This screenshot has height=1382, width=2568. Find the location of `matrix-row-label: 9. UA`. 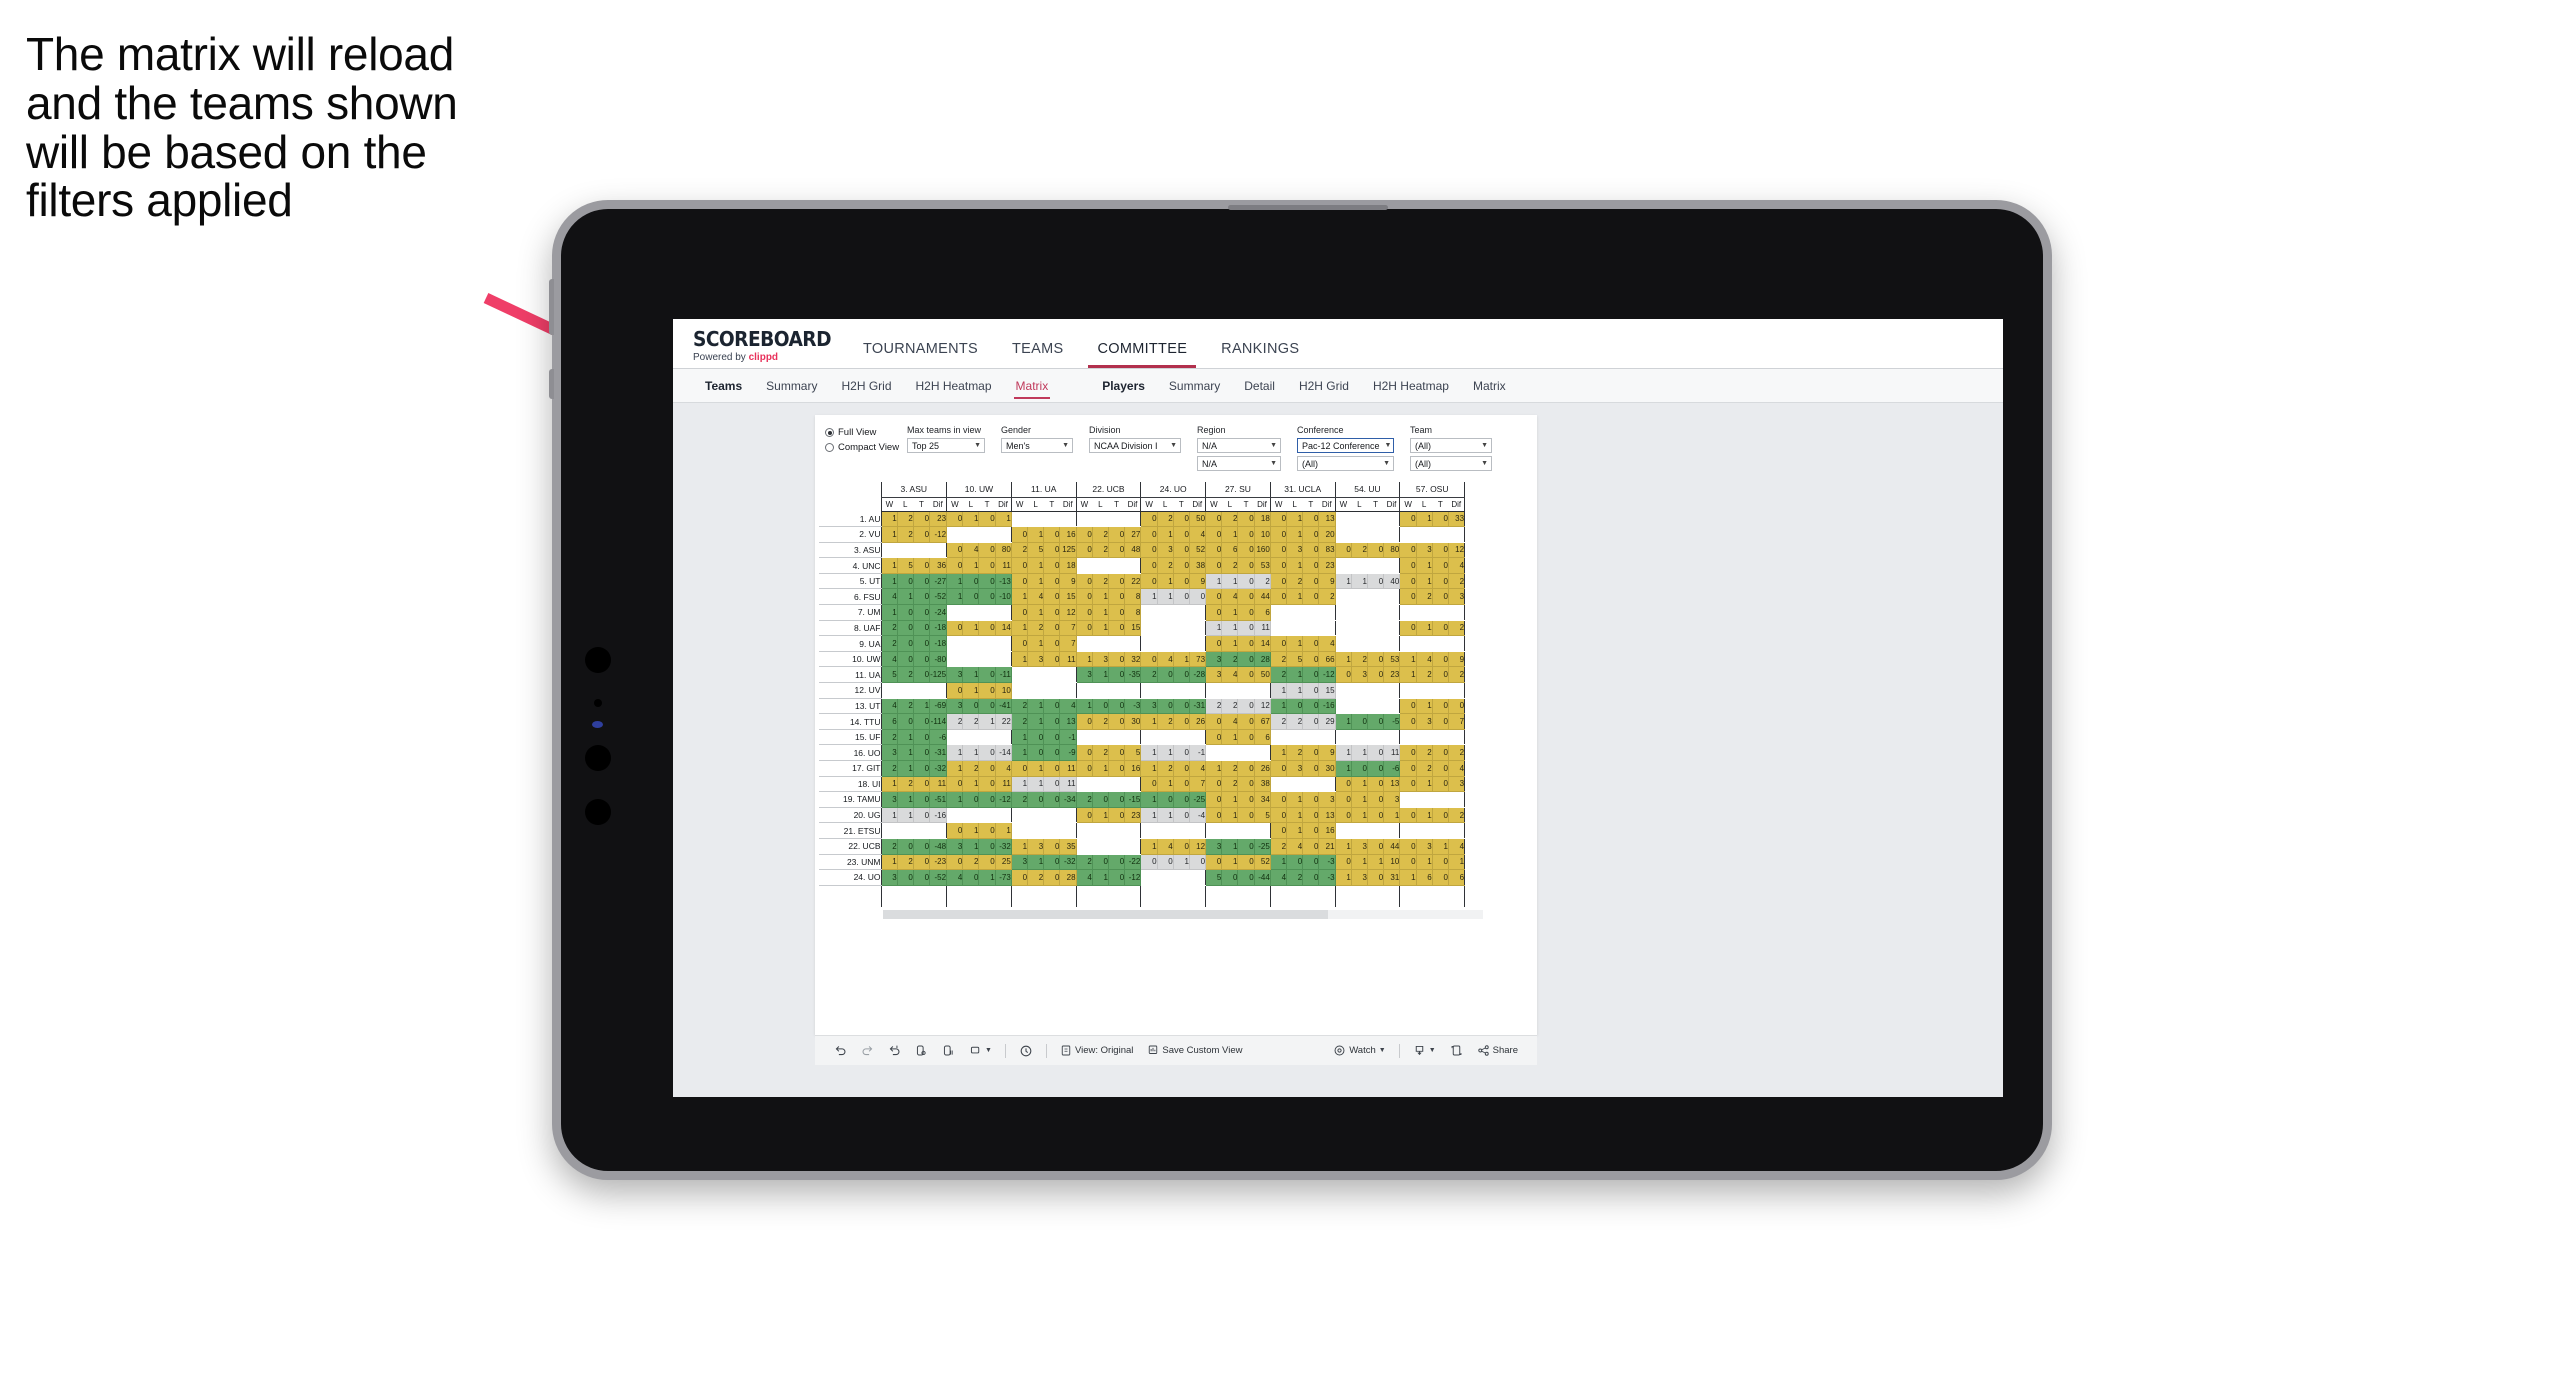

matrix-row-label: 9. UA is located at coordinates (850, 643).